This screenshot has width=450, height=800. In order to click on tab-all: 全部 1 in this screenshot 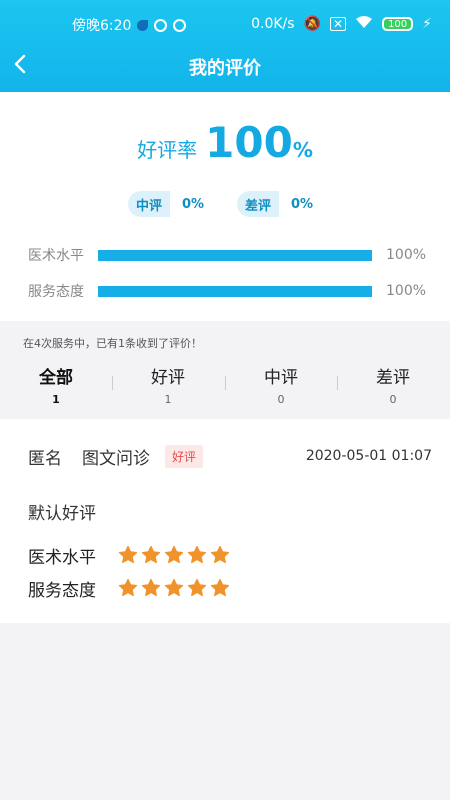, I will do `click(56, 384)`.